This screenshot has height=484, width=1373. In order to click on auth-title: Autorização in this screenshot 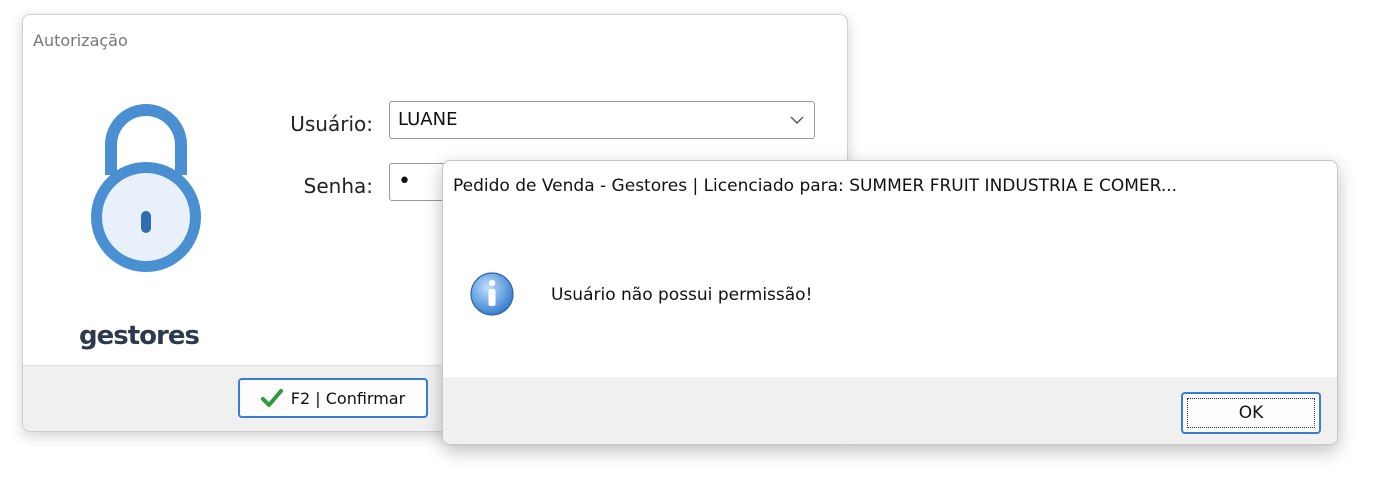, I will do `click(80, 40)`.